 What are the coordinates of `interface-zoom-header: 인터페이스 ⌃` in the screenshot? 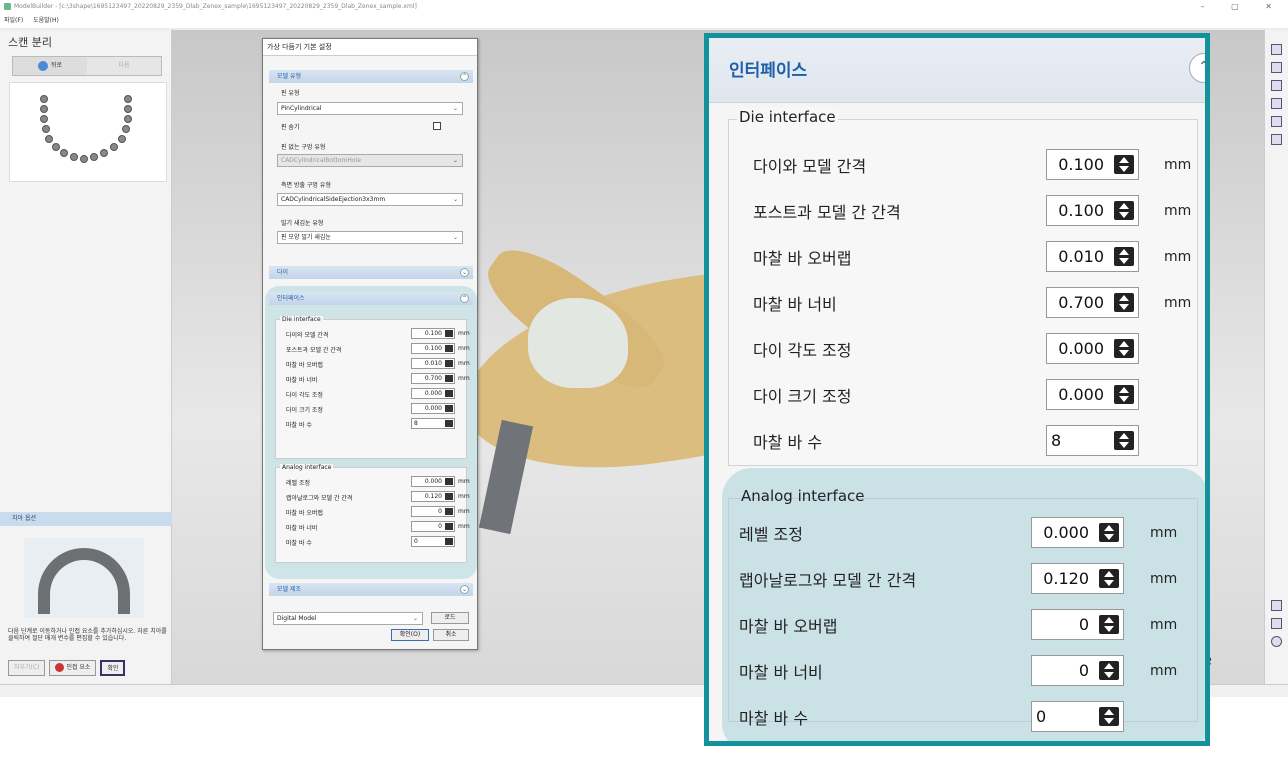 It's located at (957, 70).